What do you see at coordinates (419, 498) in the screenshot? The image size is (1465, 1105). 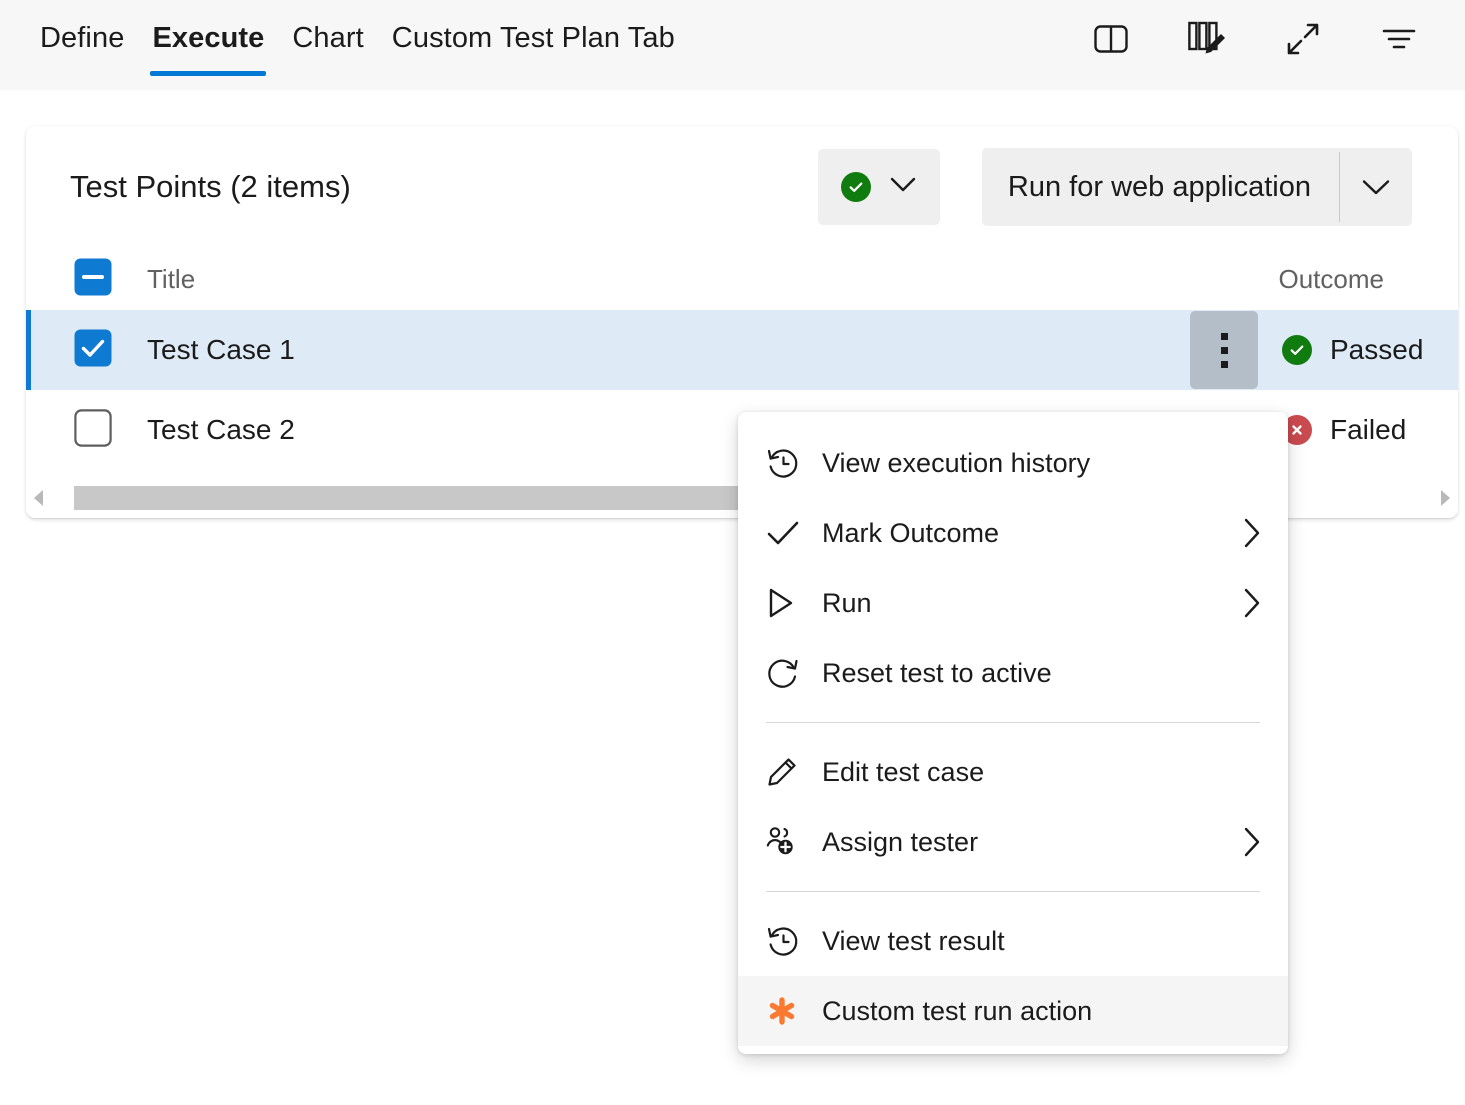 I see `scrollbar-thumb` at bounding box center [419, 498].